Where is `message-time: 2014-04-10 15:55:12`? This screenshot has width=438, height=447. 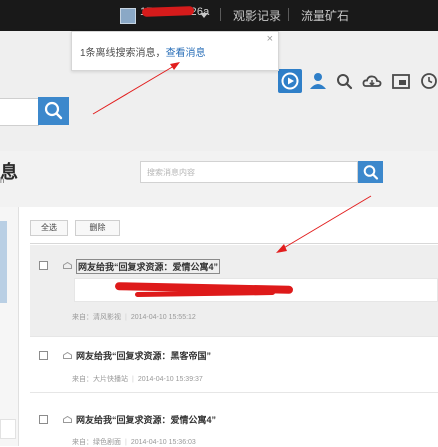 message-time: 2014-04-10 15:55:12 is located at coordinates (163, 317).